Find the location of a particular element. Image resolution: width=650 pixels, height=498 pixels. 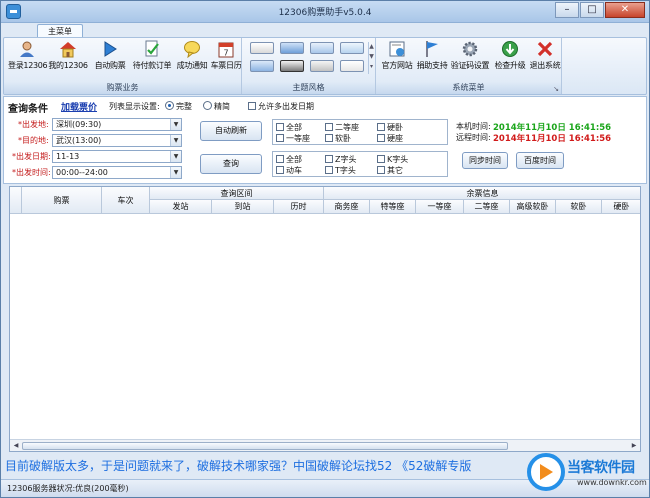

speech-bubble-icon is located at coordinates (192, 49).